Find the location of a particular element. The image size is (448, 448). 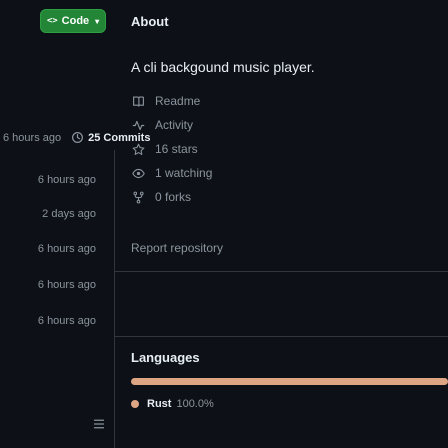

sidebar-item-watching: 1 watching is located at coordinates (171, 173).